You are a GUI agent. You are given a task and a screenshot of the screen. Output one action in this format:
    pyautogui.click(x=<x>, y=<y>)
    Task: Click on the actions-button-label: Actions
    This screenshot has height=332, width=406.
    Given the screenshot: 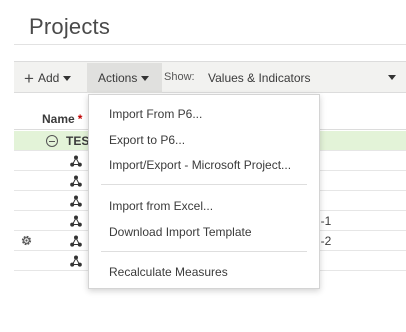 What is the action you would take?
    pyautogui.click(x=118, y=78)
    